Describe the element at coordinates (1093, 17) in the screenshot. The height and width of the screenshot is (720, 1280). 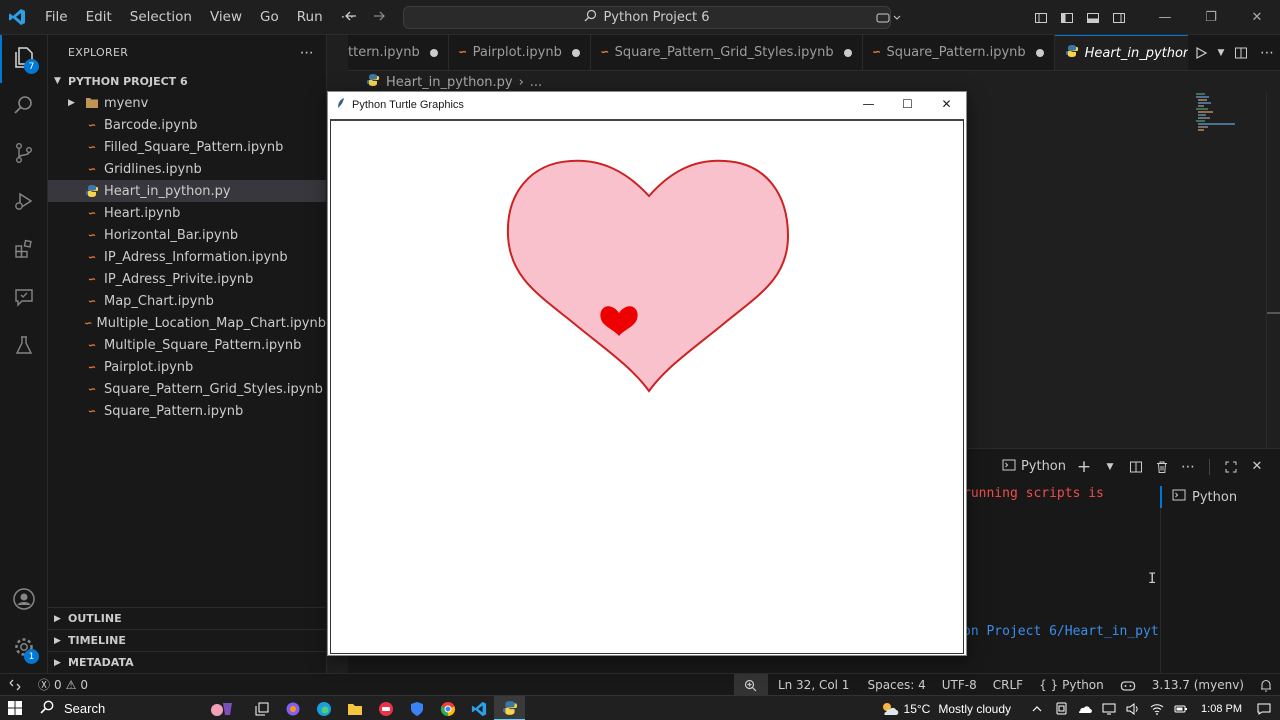
I see `toggle-panel-icon` at that location.